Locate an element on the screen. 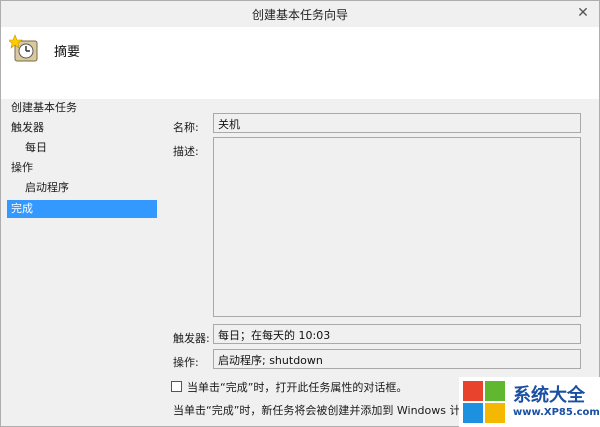 This screenshot has width=600, height=427. open-properties-checkbox-label: 当单击“完成”时，打开此任务属性的对话框。 is located at coordinates (297, 387).